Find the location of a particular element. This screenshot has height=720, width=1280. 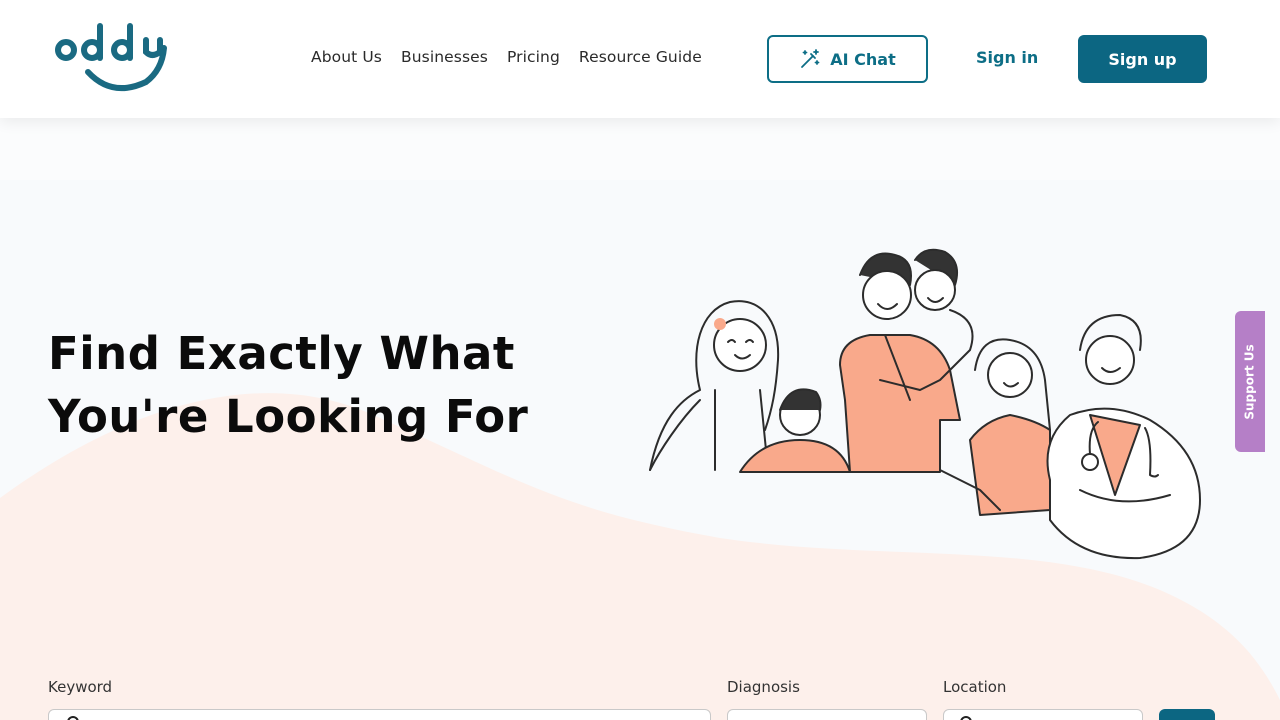

location-label: Location is located at coordinates (975, 687).